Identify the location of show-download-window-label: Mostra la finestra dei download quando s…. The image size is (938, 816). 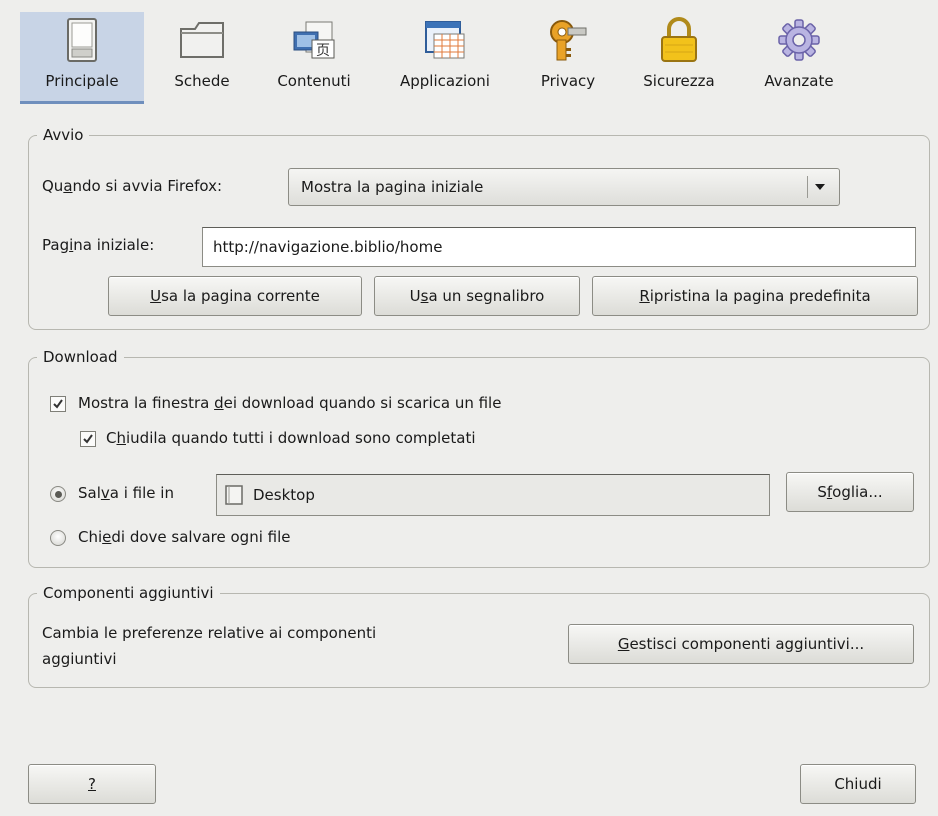
(289, 403).